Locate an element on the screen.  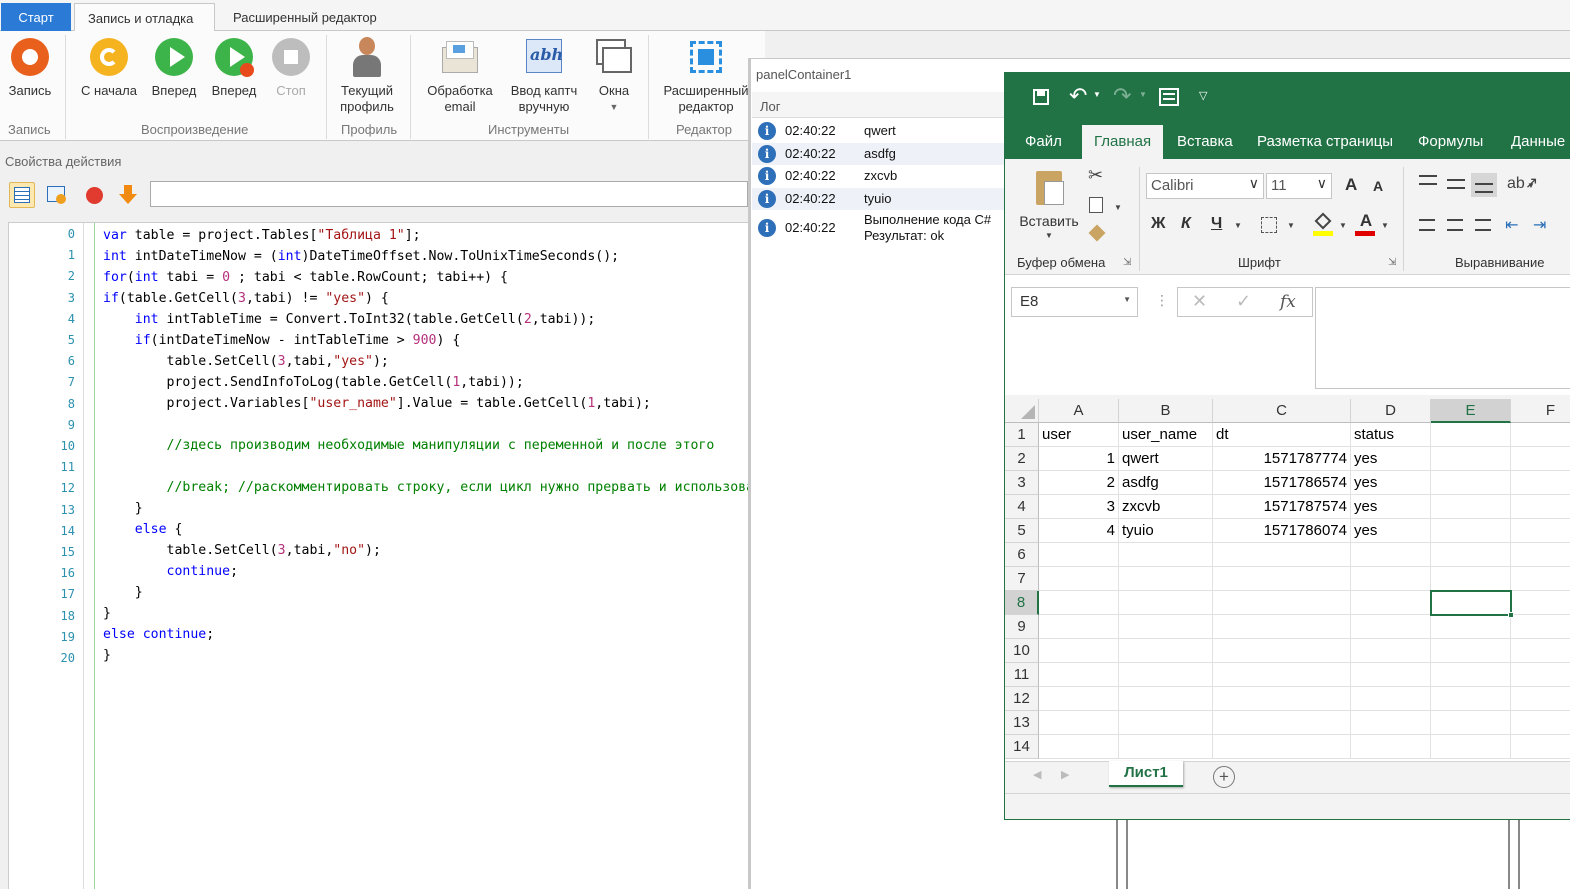
row-header: 2 is located at coordinates (1022, 459).